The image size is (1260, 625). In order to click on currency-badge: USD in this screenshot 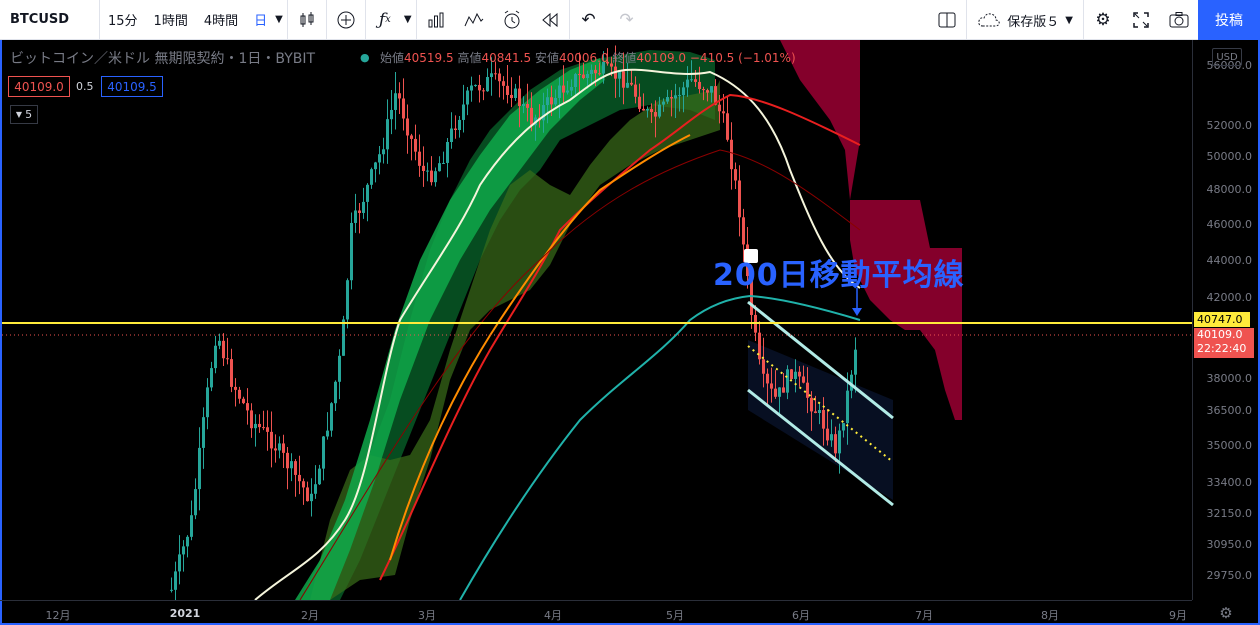, I will do `click(1227, 57)`.